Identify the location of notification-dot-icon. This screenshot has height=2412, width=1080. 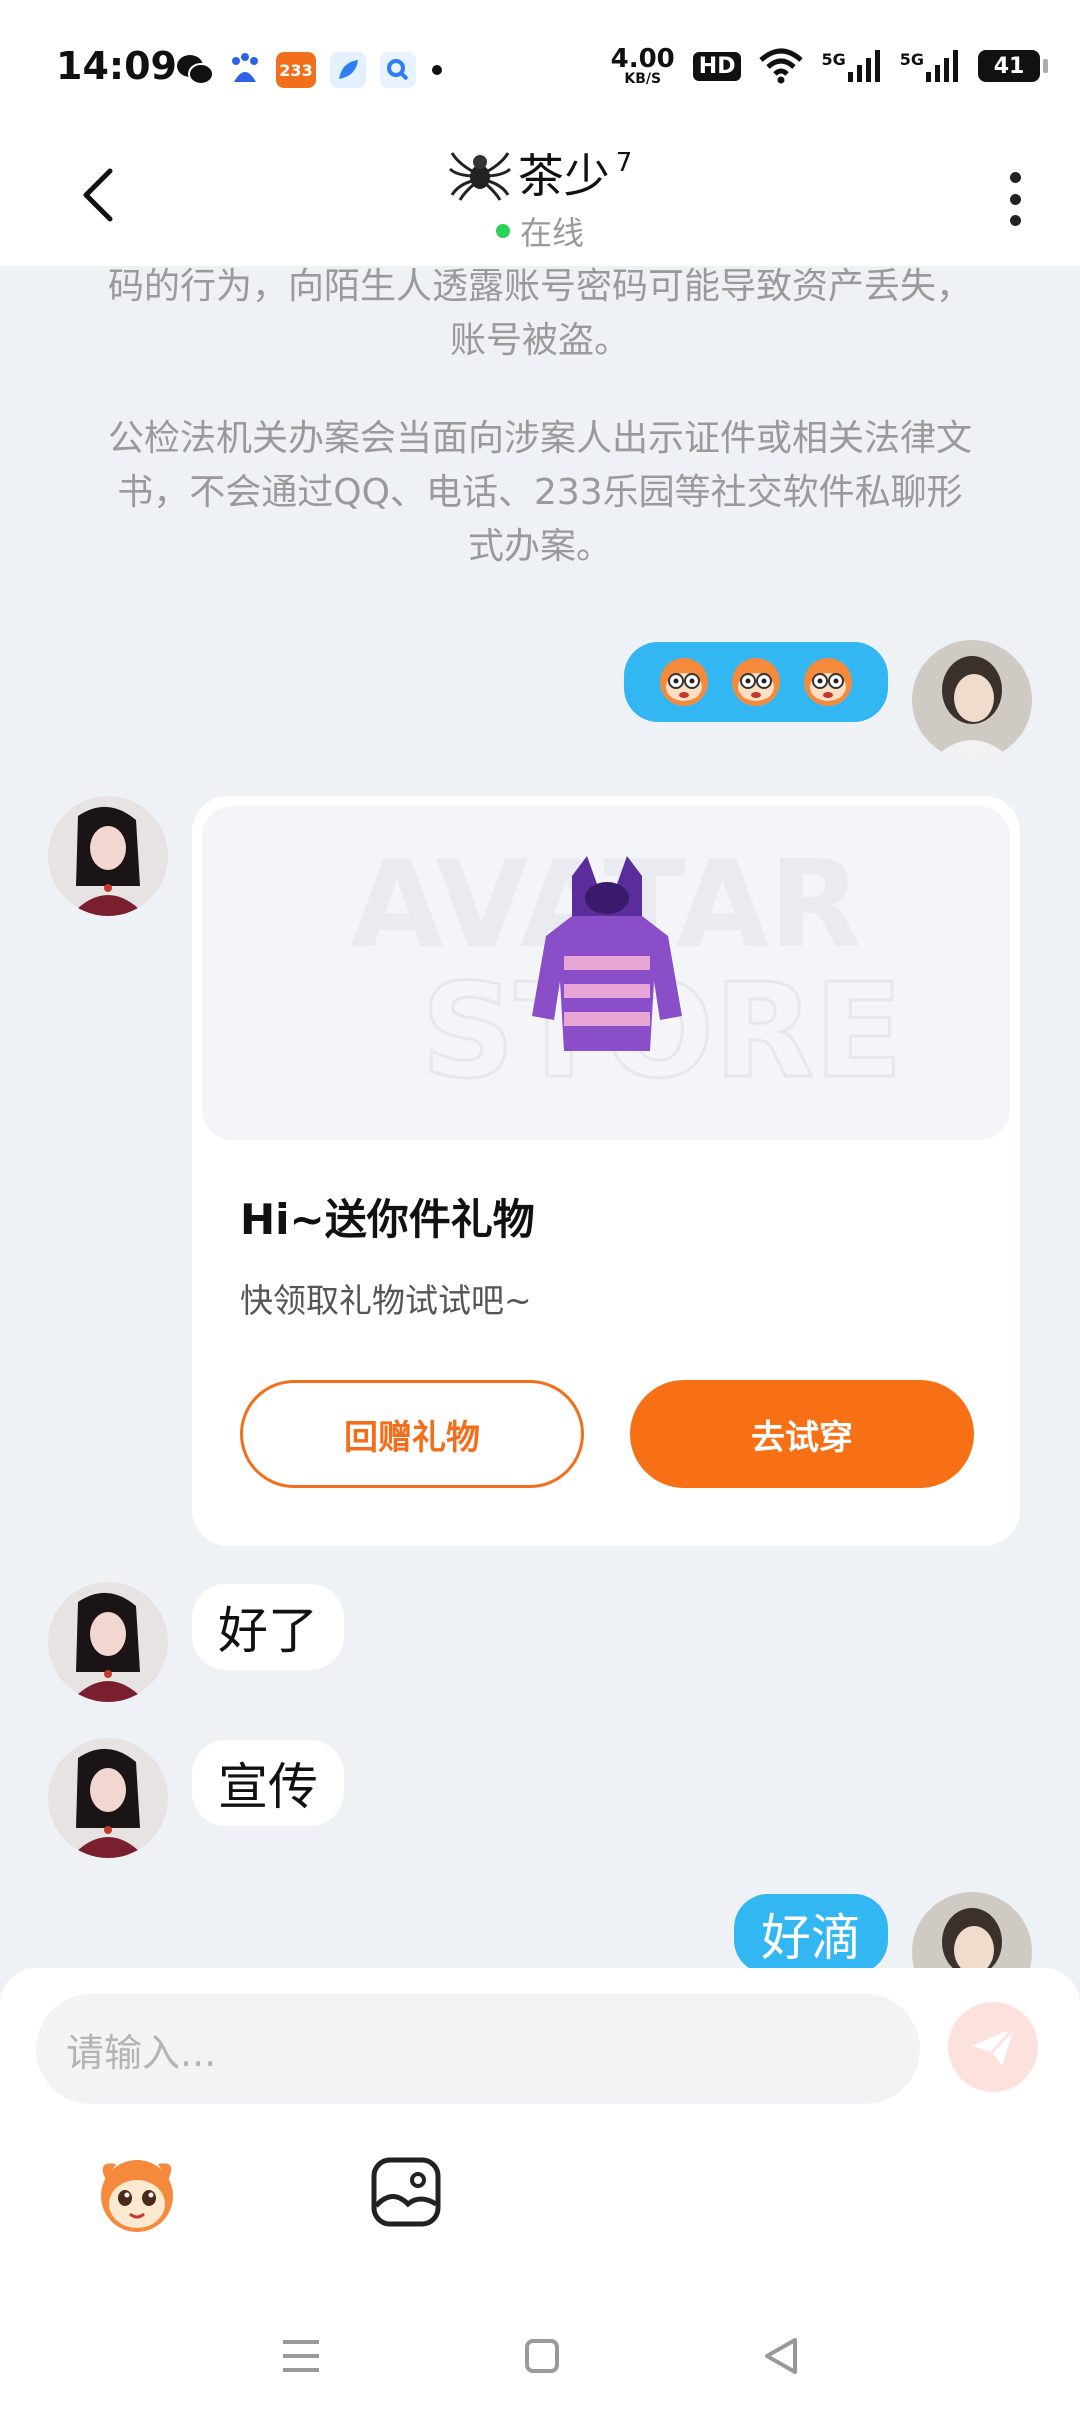
(437, 70).